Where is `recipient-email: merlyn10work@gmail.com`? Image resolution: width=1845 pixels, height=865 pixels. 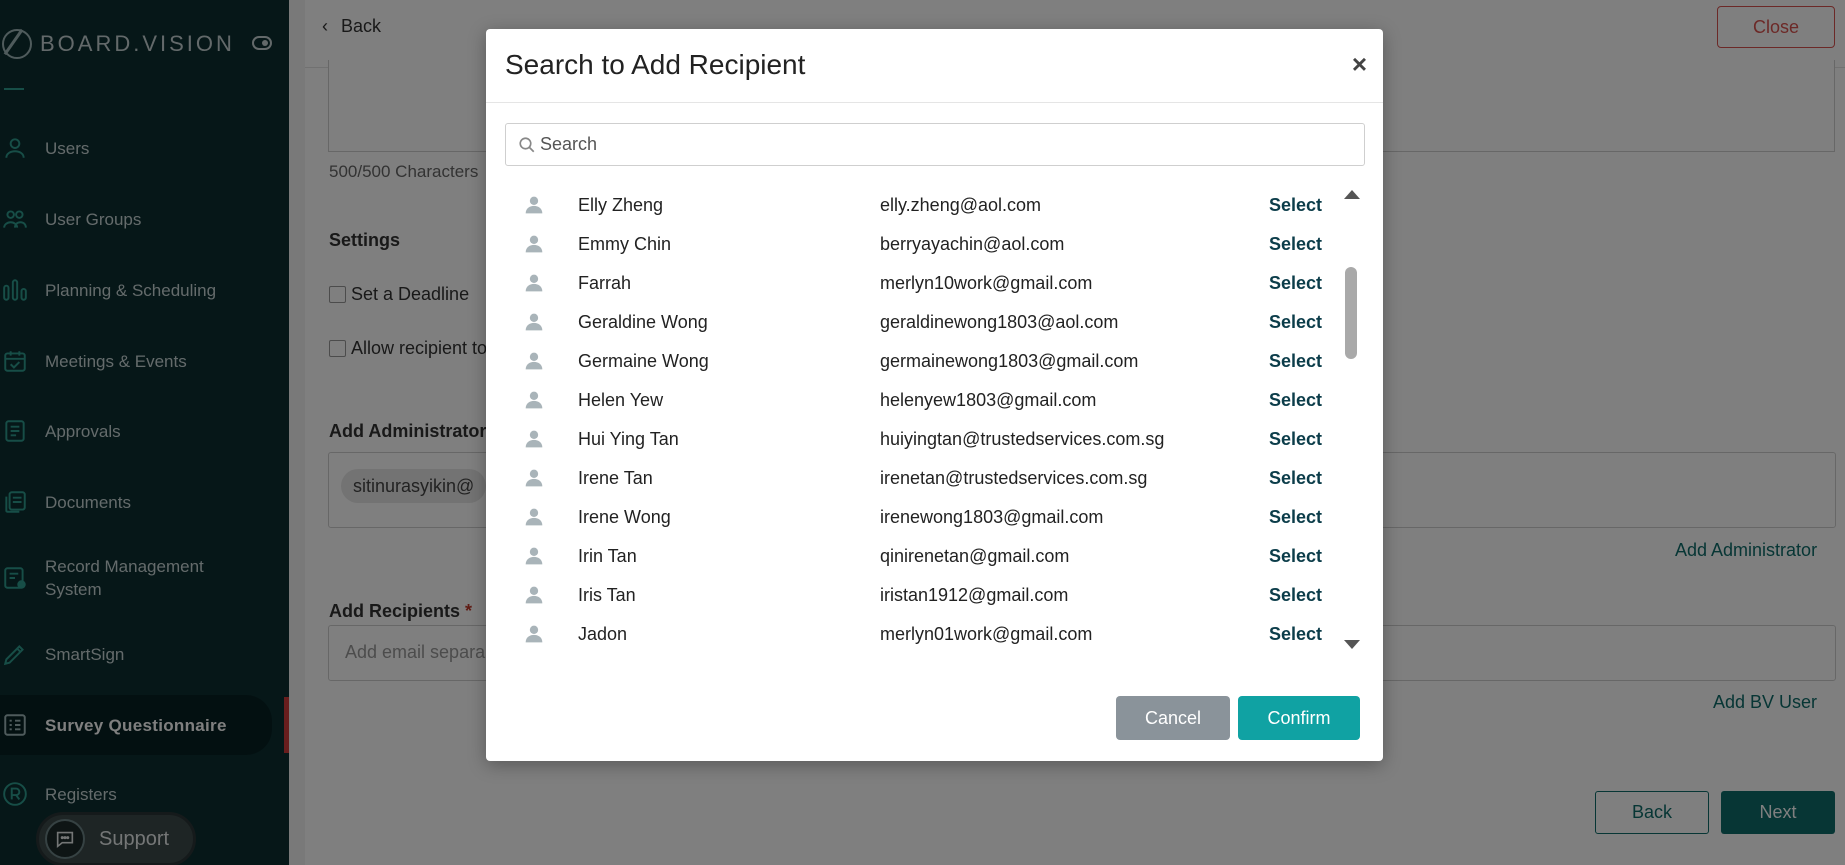 recipient-email: merlyn10work@gmail.com is located at coordinates (986, 283).